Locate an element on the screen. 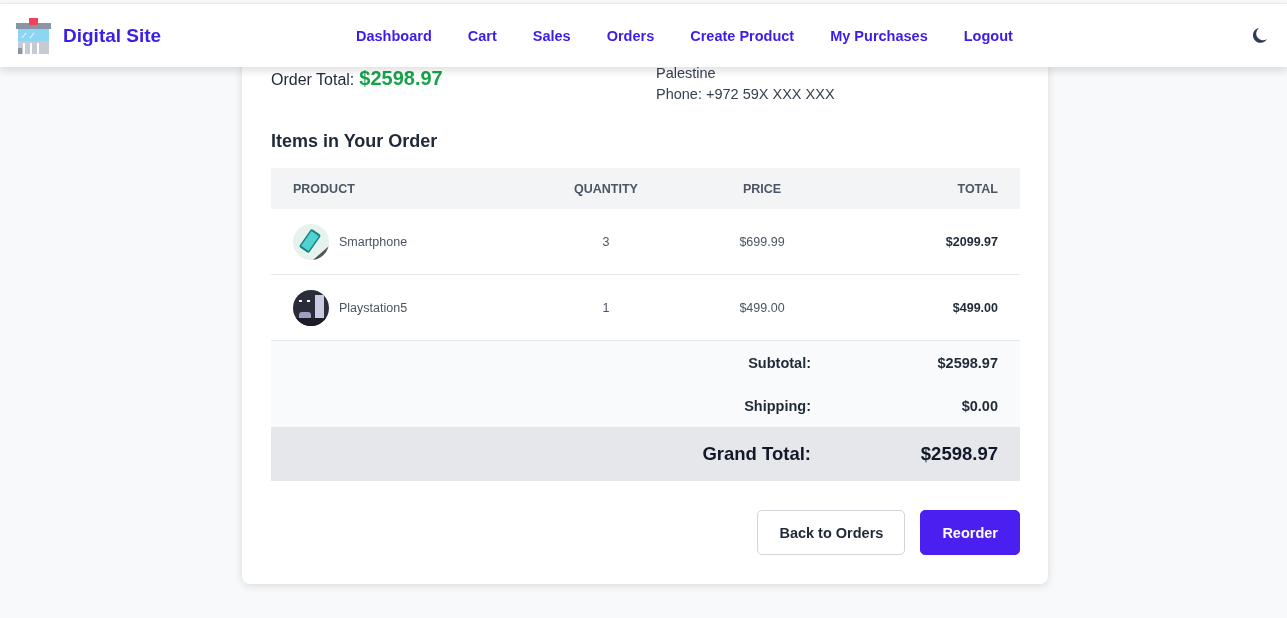 The image size is (1287, 618). column-header: QUANTITY is located at coordinates (606, 188).